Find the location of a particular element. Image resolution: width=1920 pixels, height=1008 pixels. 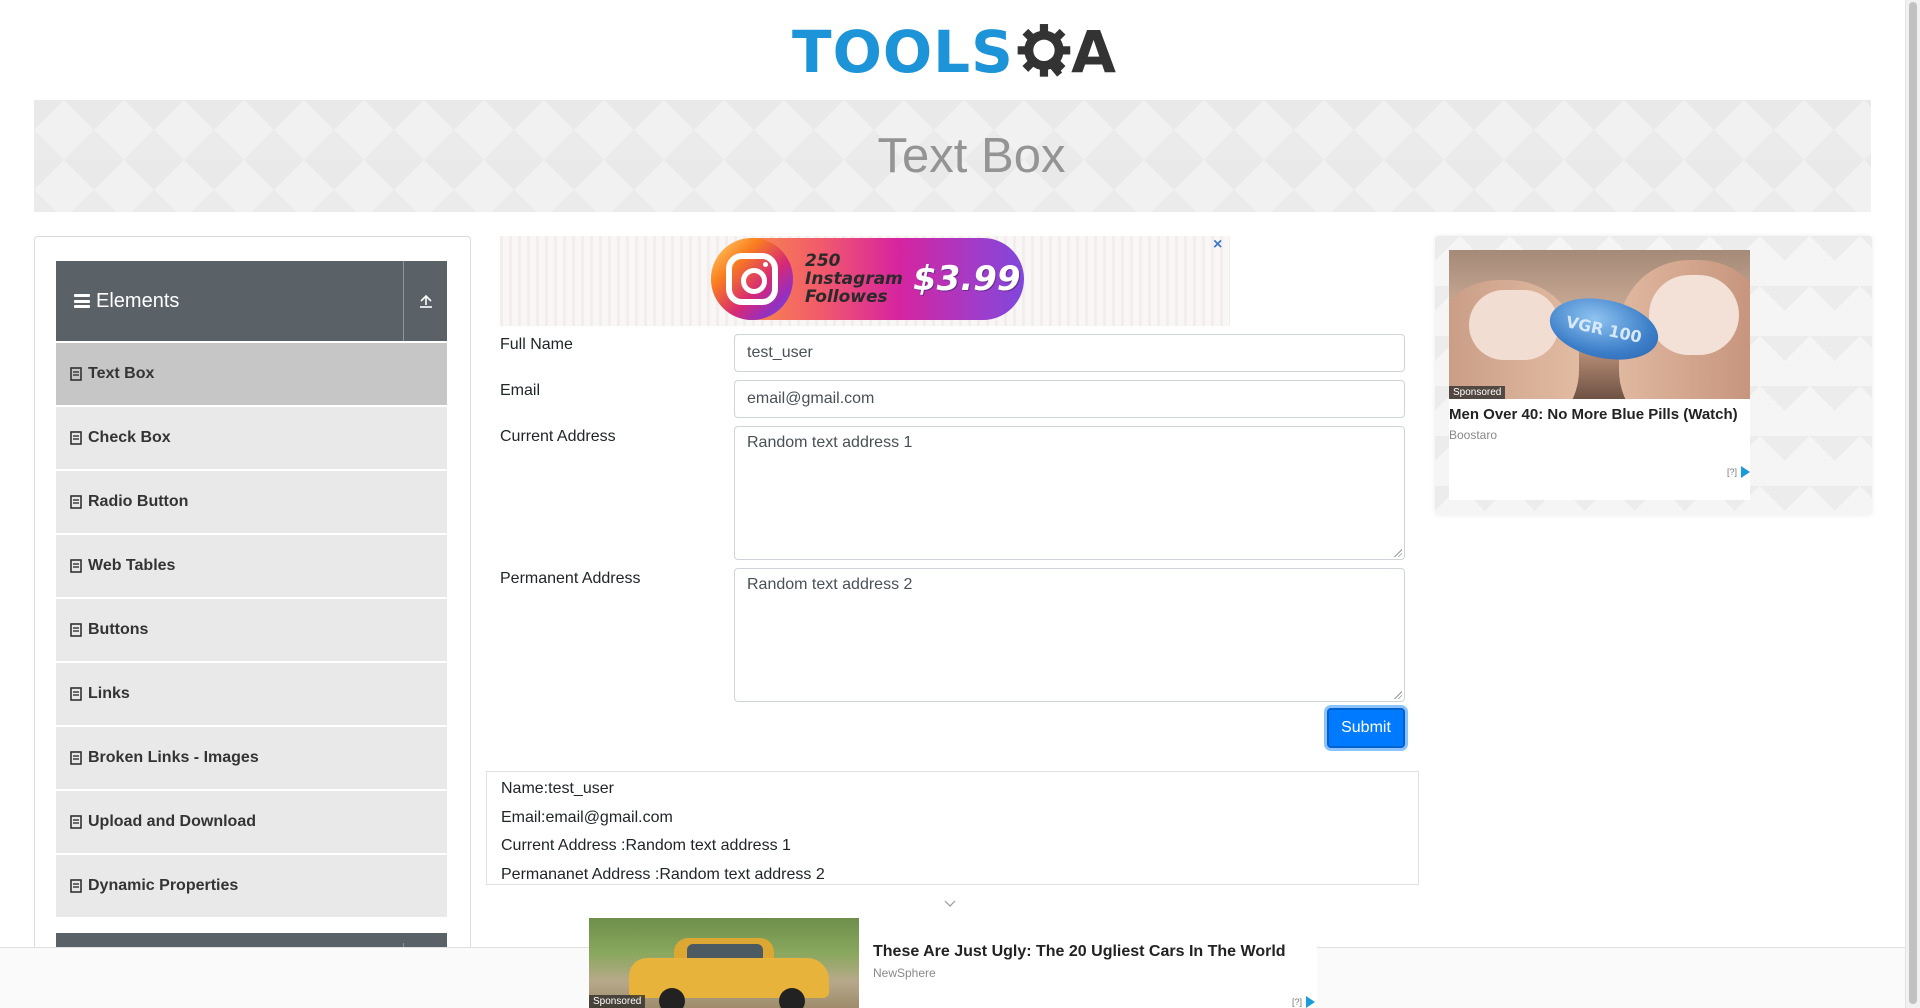

email-value: email@gmail.com is located at coordinates (811, 398).